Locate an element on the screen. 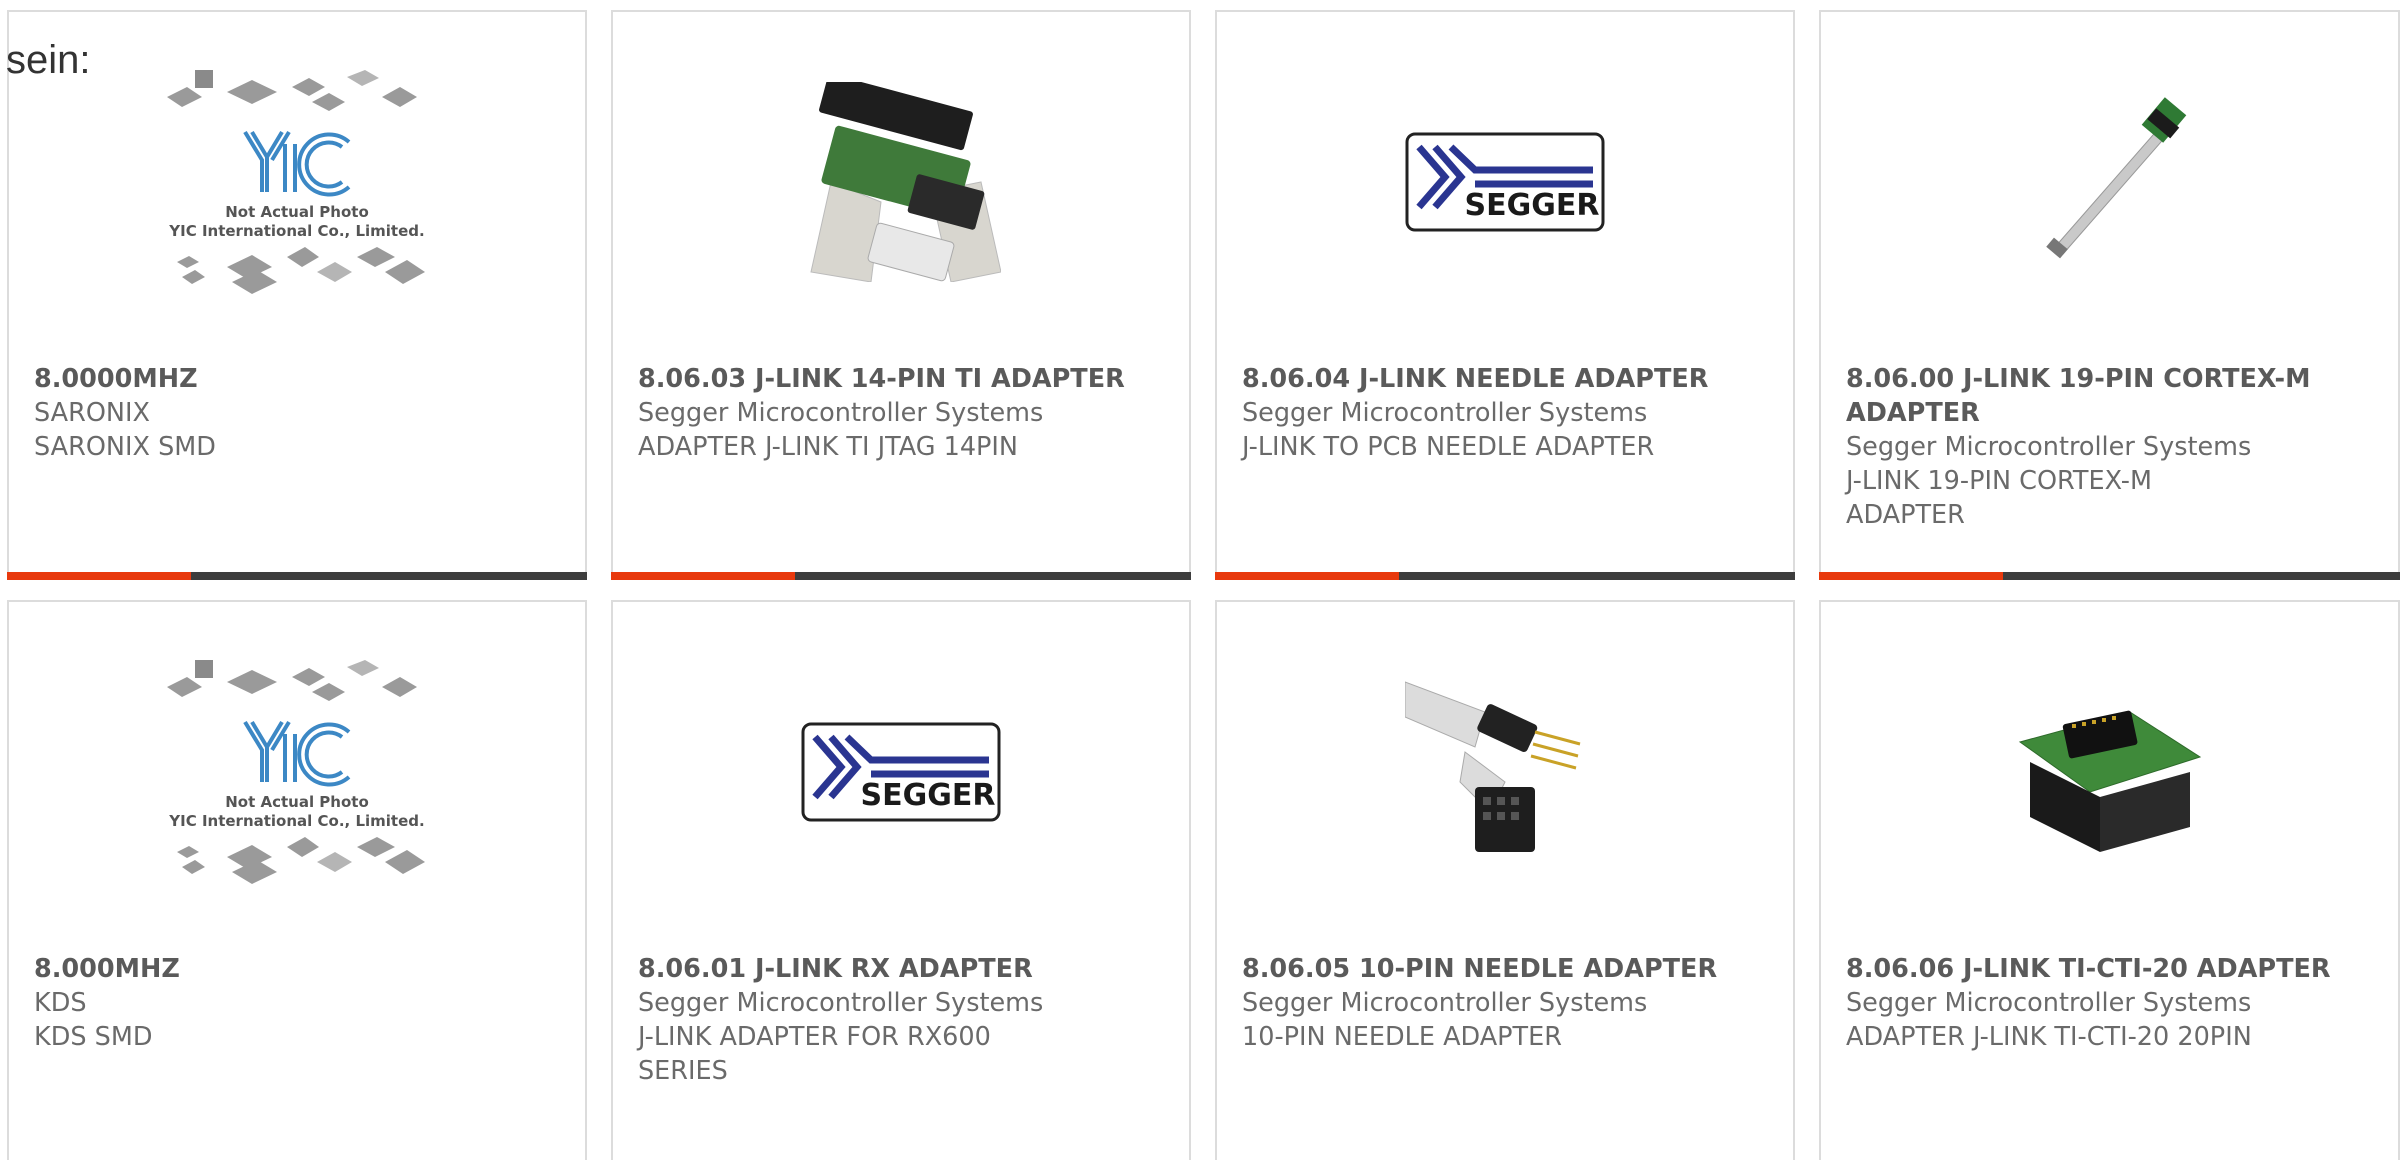 The height and width of the screenshot is (1160, 2400). description: 10-PIN NEEDLE ADAPTER is located at coordinates (1402, 1037).